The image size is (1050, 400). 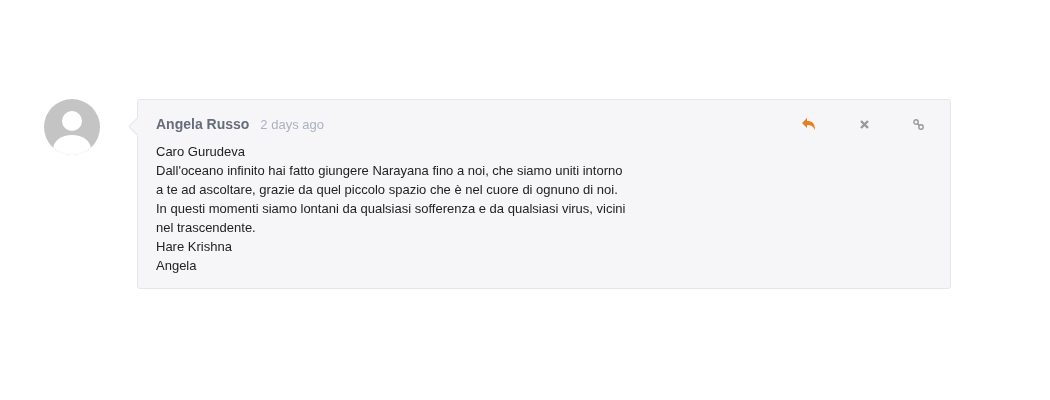 I want to click on comment-text-line: a te ad ascoltare, grazie da quel piccolo spazio che è nel cuore di ognuno di noi., so click(x=387, y=189).